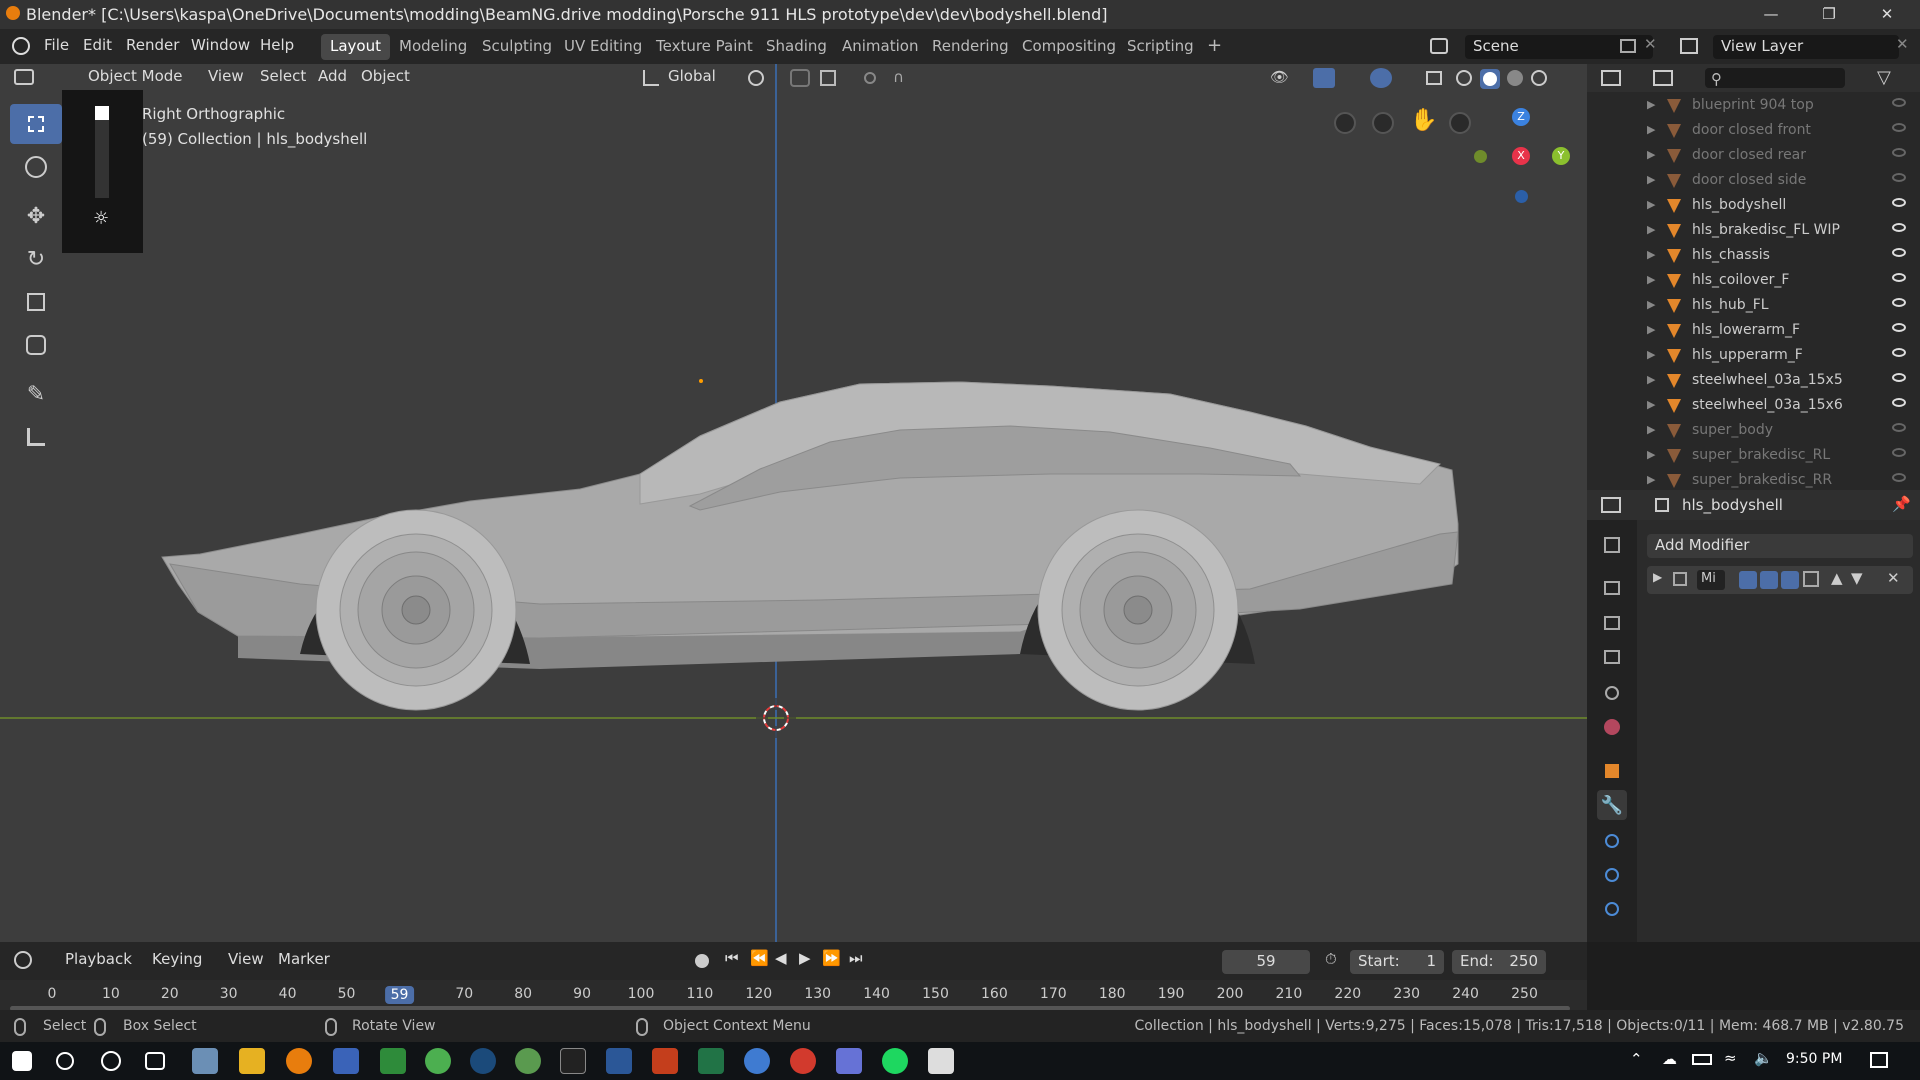 The width and height of the screenshot is (1920, 1080). Describe the element at coordinates (1689, 46) in the screenshot. I see `view-layer-icon` at that location.